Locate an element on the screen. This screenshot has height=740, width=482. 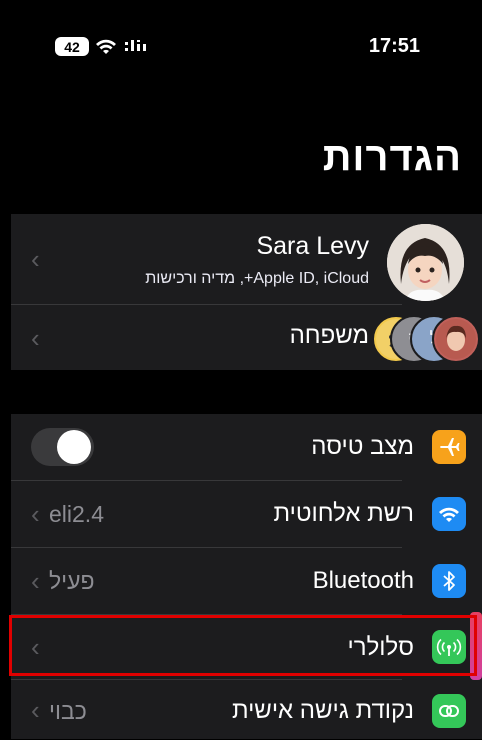
signal-icon is located at coordinates (135, 45).